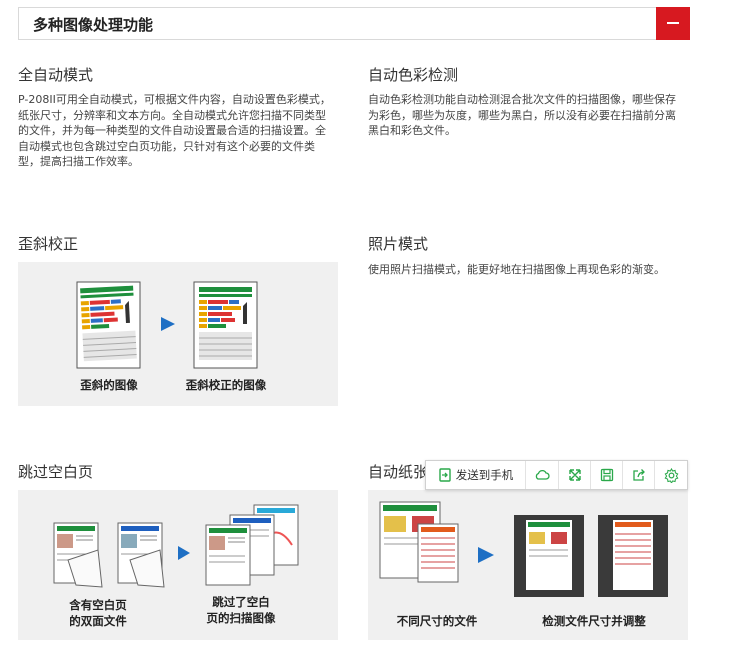 Image resolution: width=742 pixels, height=667 pixels. I want to click on skip-blank-before-caption-line2: 的双面文件, so click(98, 621).